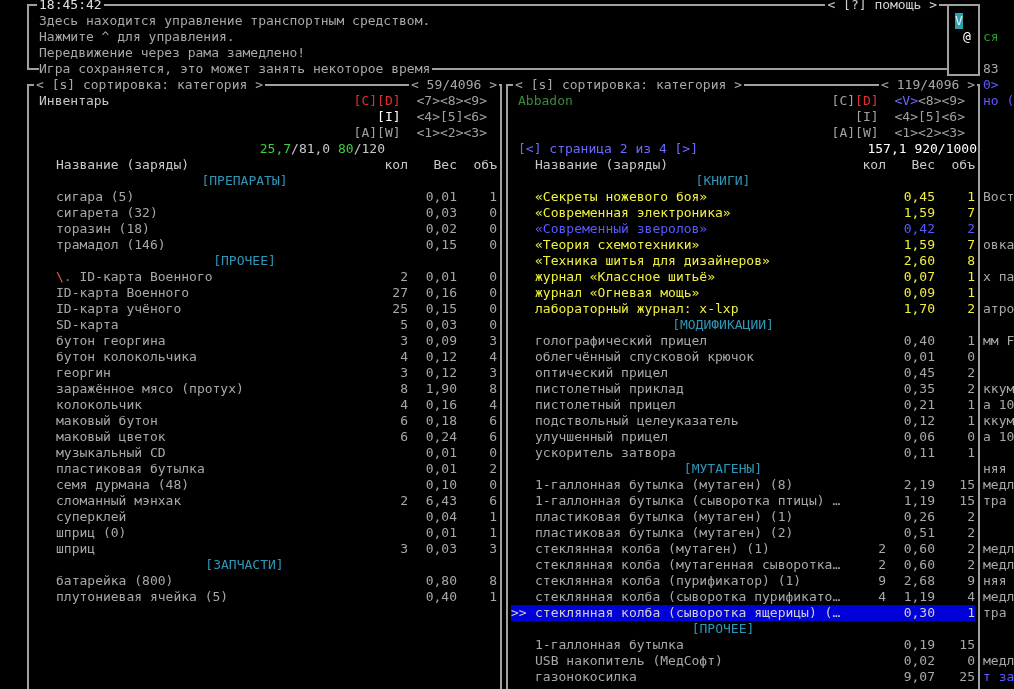  I want to click on item-row: шприц (0) 0,01 1, so click(264, 533).